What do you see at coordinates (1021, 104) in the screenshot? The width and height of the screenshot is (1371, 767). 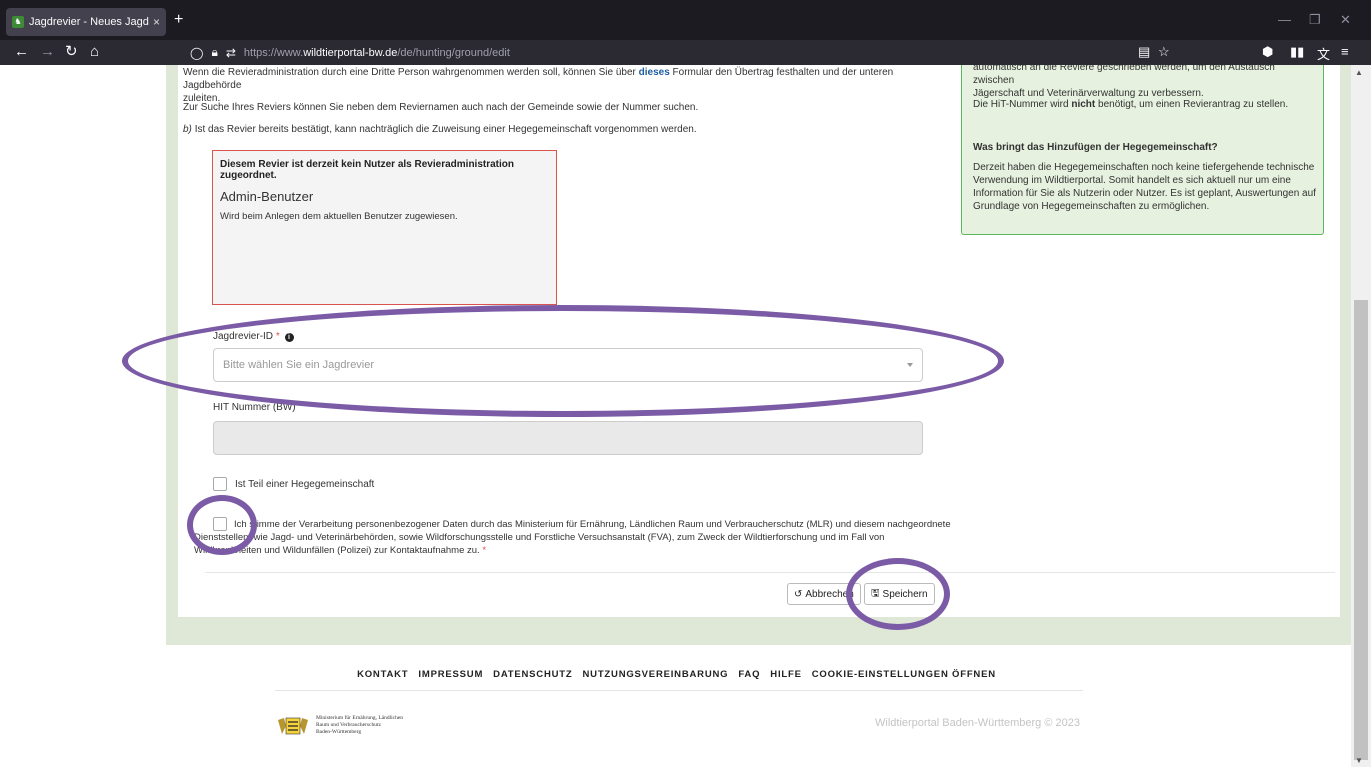 I see `hit-note-pre: Die HiT-Nummer wird` at bounding box center [1021, 104].